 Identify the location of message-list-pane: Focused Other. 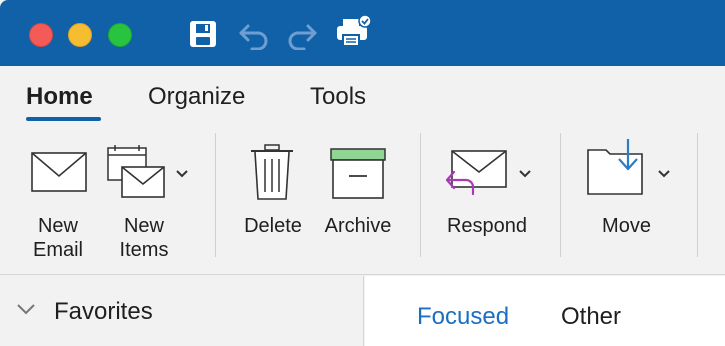
(545, 311).